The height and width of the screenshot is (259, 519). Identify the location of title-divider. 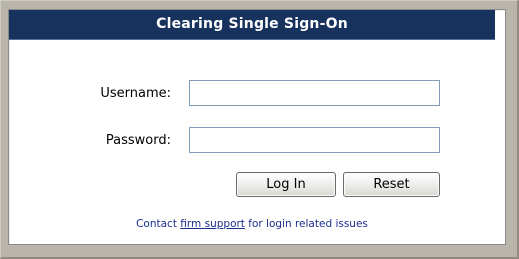
(252, 39).